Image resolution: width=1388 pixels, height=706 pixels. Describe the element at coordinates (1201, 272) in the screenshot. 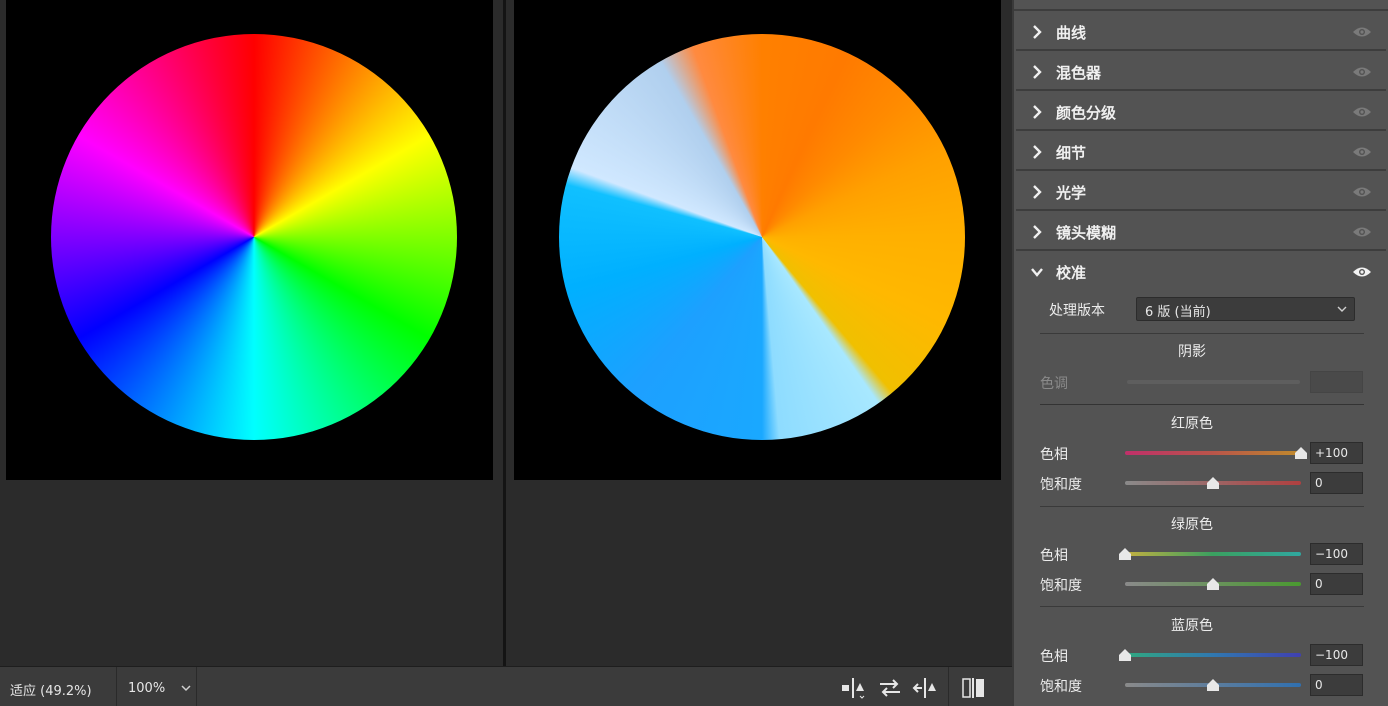

I see `section-calibration: 校准` at that location.